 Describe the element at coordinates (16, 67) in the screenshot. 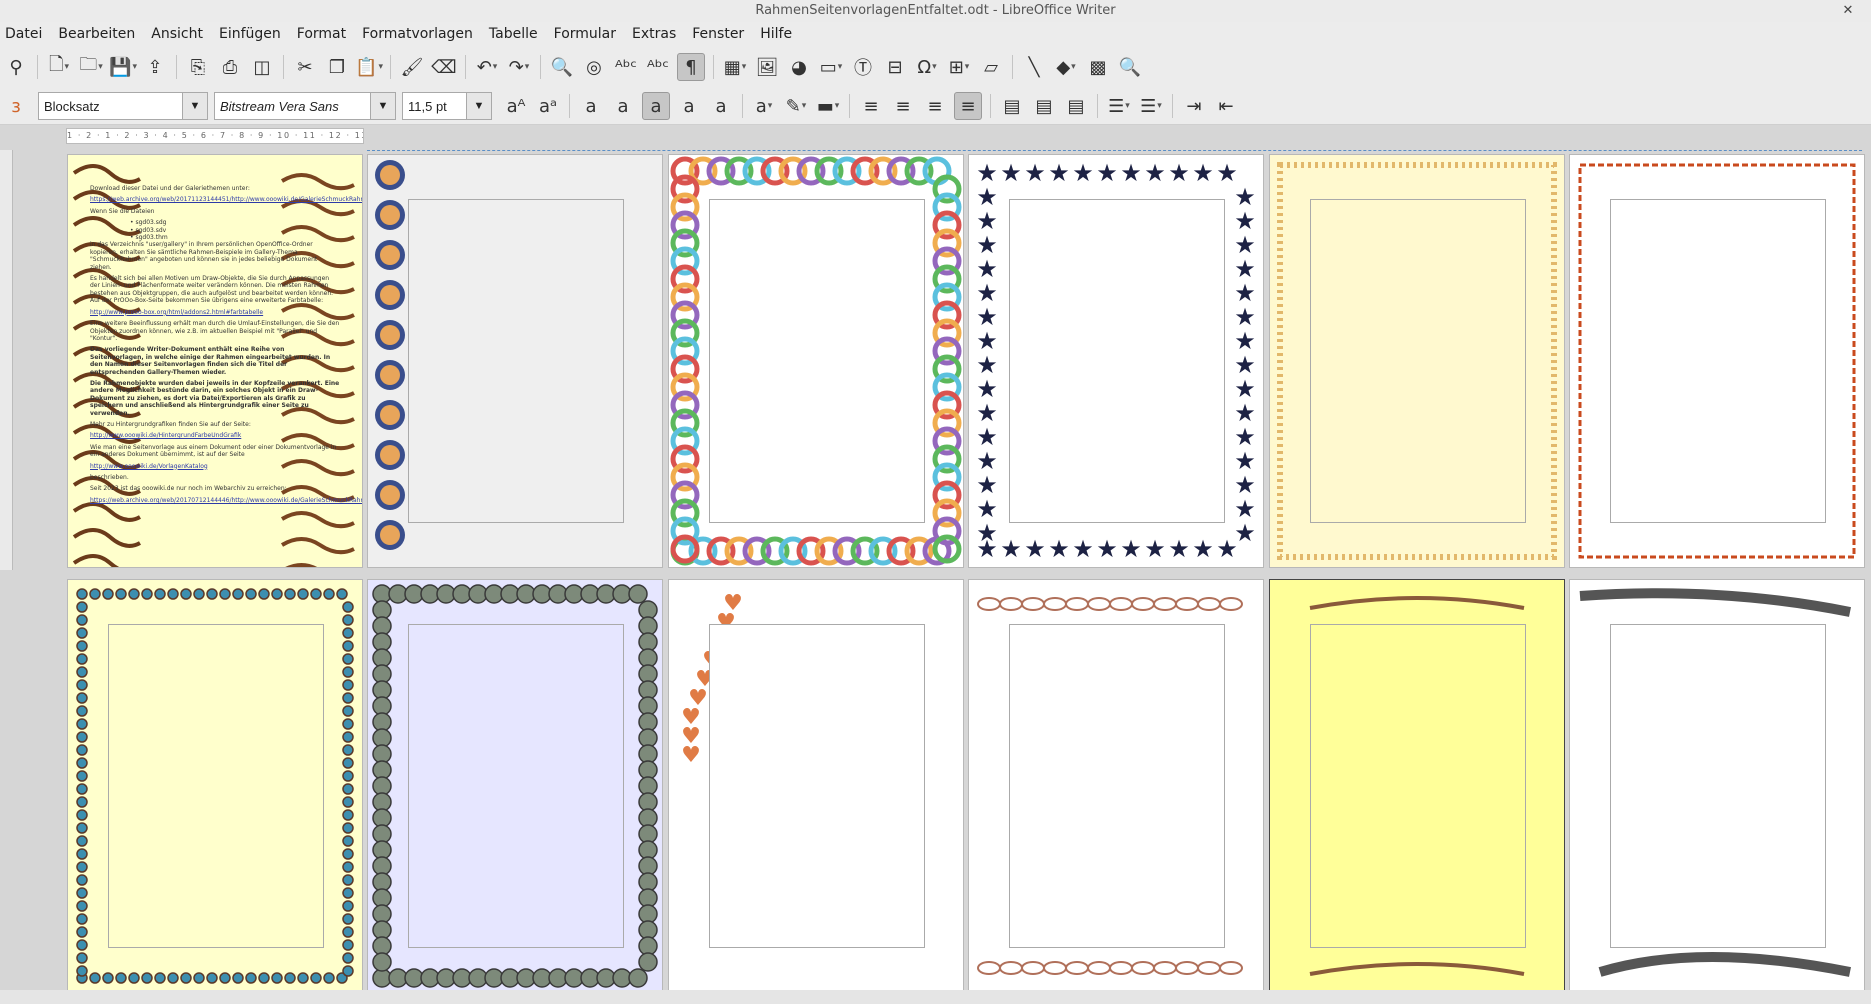

I see `binoculars-icon: ⚲` at that location.